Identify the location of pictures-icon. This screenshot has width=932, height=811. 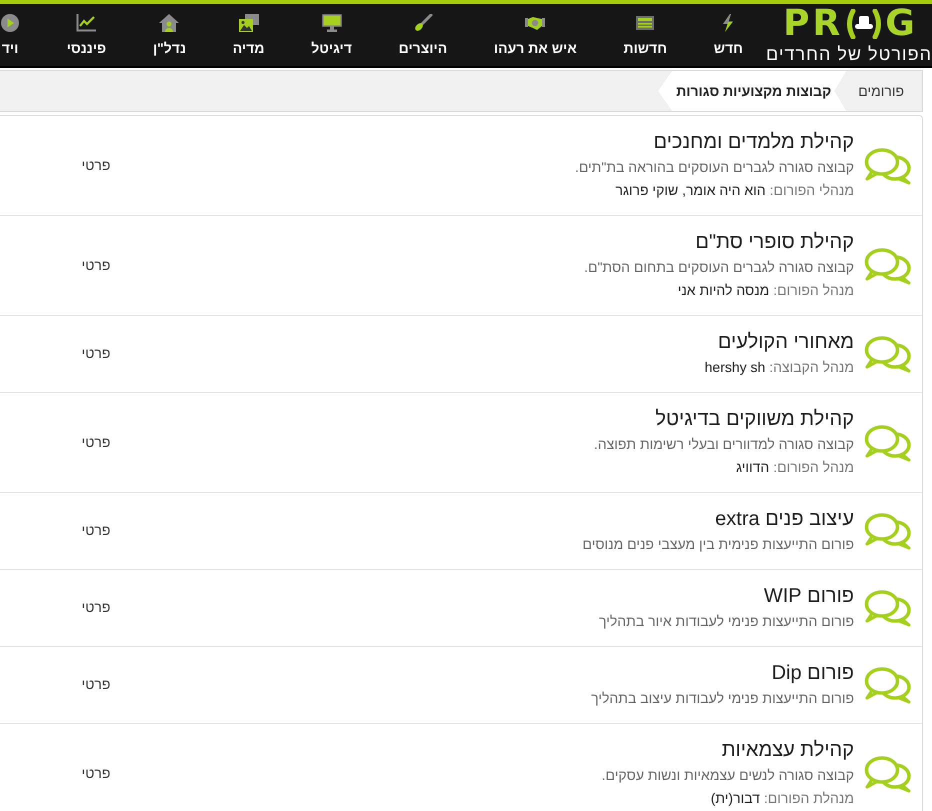
(248, 23).